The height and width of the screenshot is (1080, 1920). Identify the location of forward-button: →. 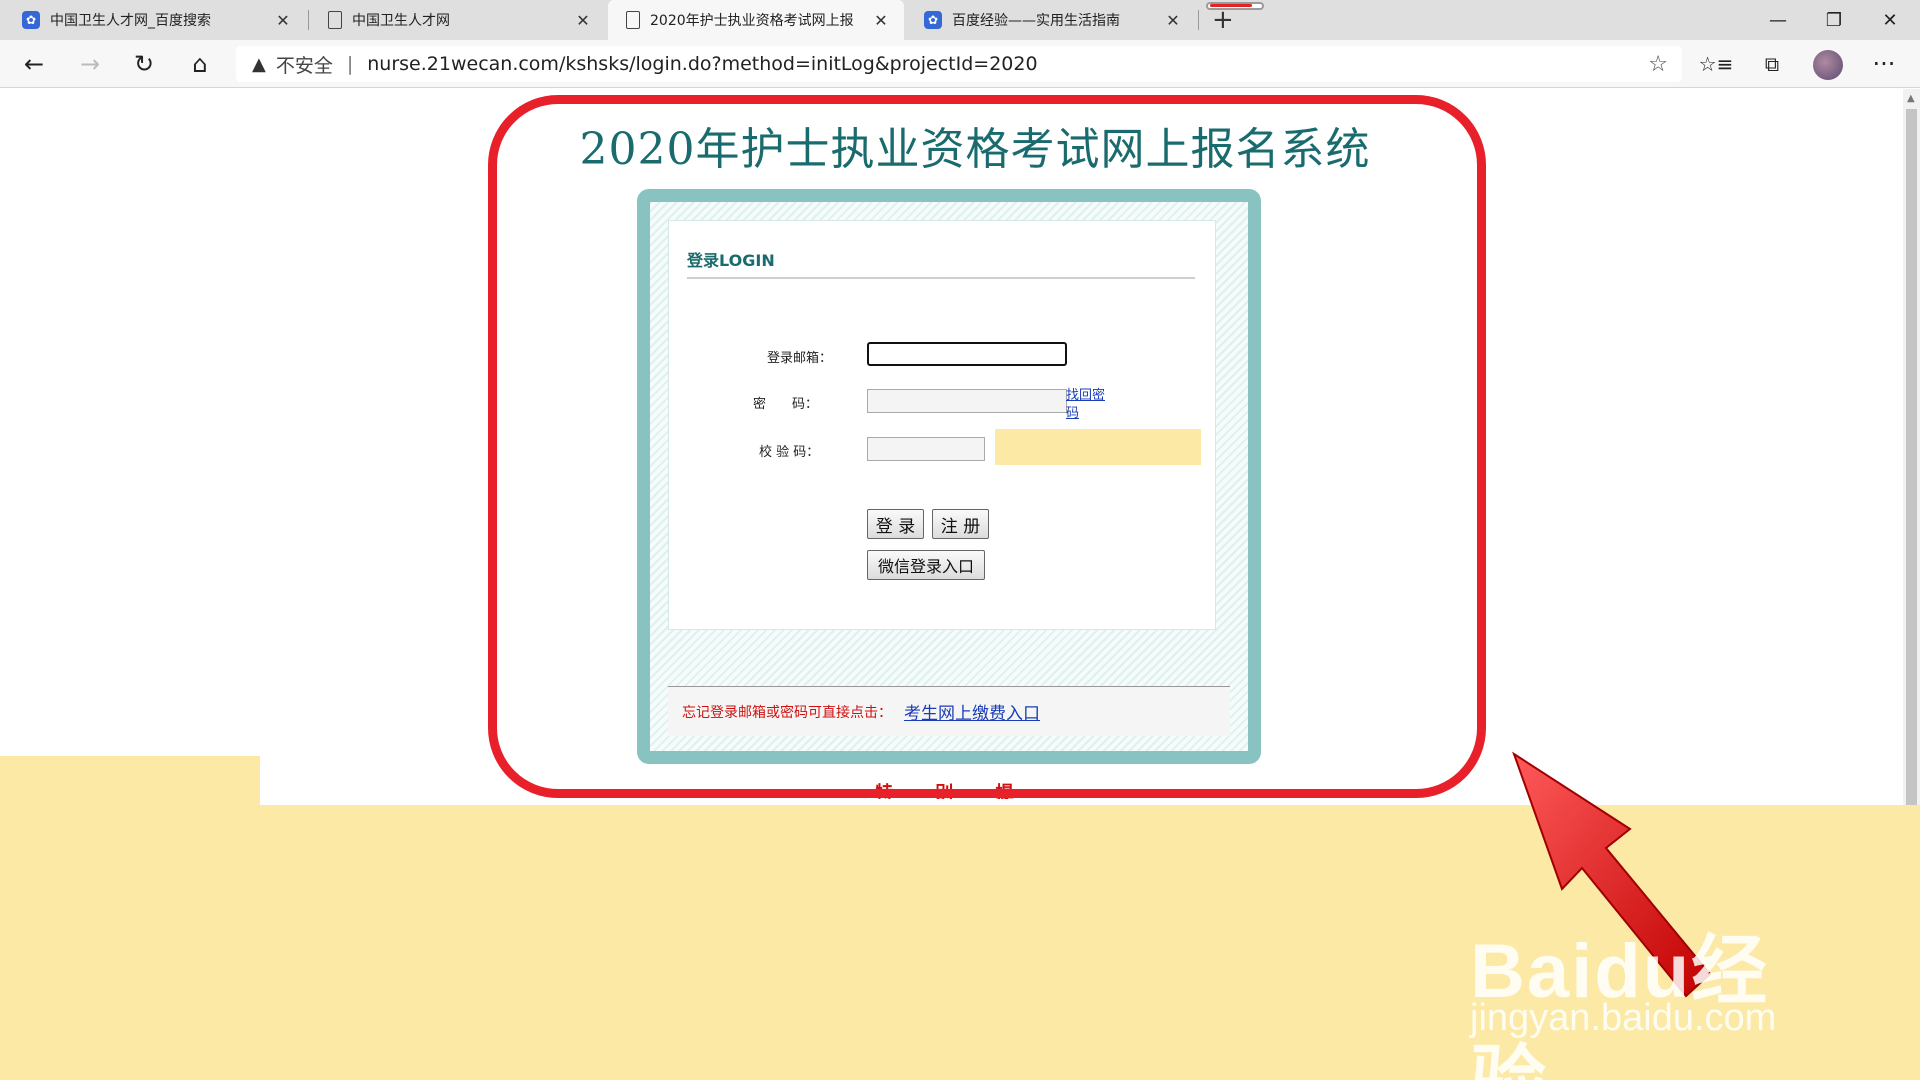
(90, 64).